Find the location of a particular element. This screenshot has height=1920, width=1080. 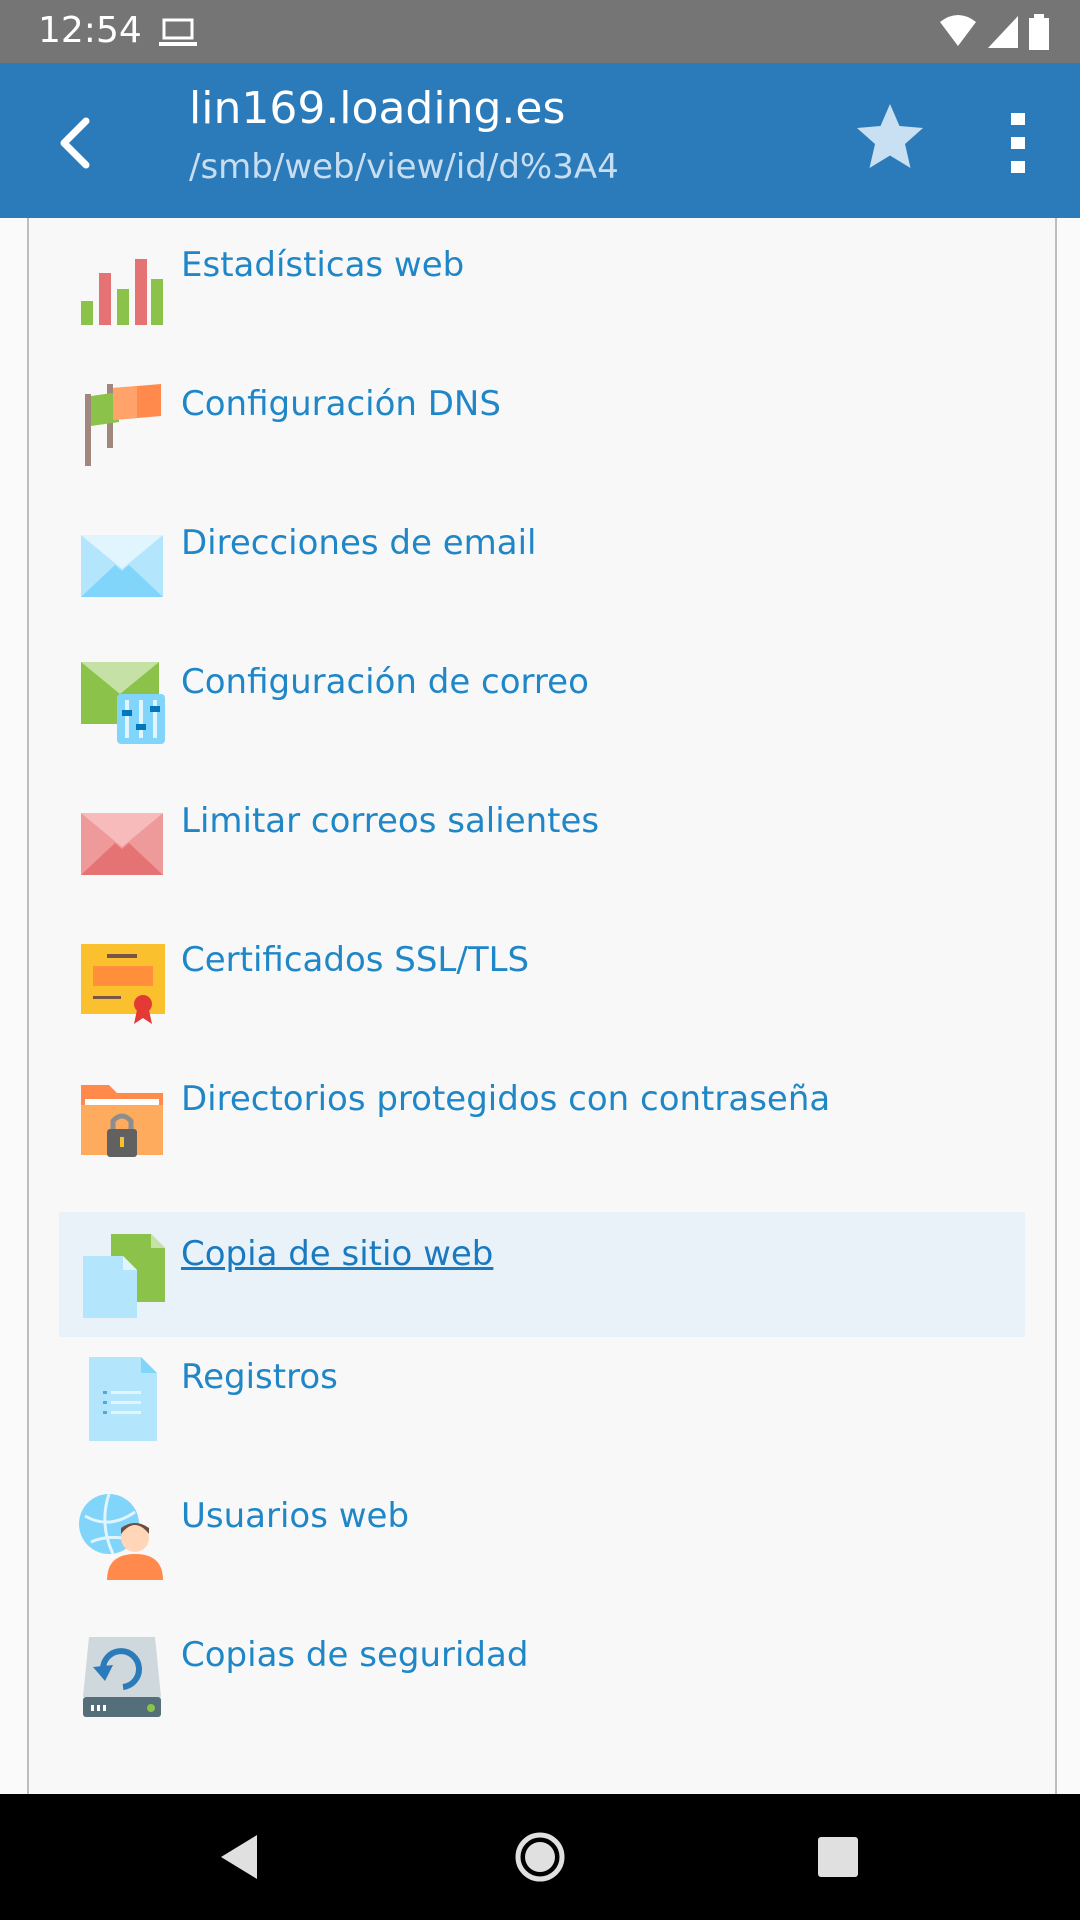

web-user-icon is located at coordinates (121, 1537).